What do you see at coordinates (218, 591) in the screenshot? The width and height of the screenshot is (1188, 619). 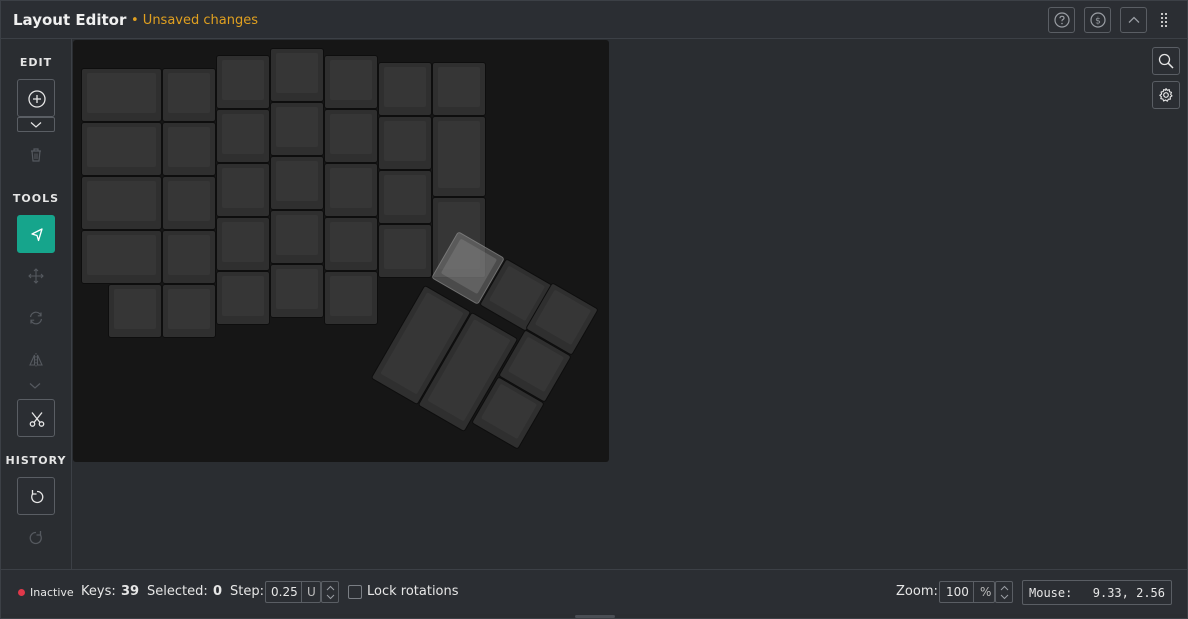 I see `selected-count: 0` at bounding box center [218, 591].